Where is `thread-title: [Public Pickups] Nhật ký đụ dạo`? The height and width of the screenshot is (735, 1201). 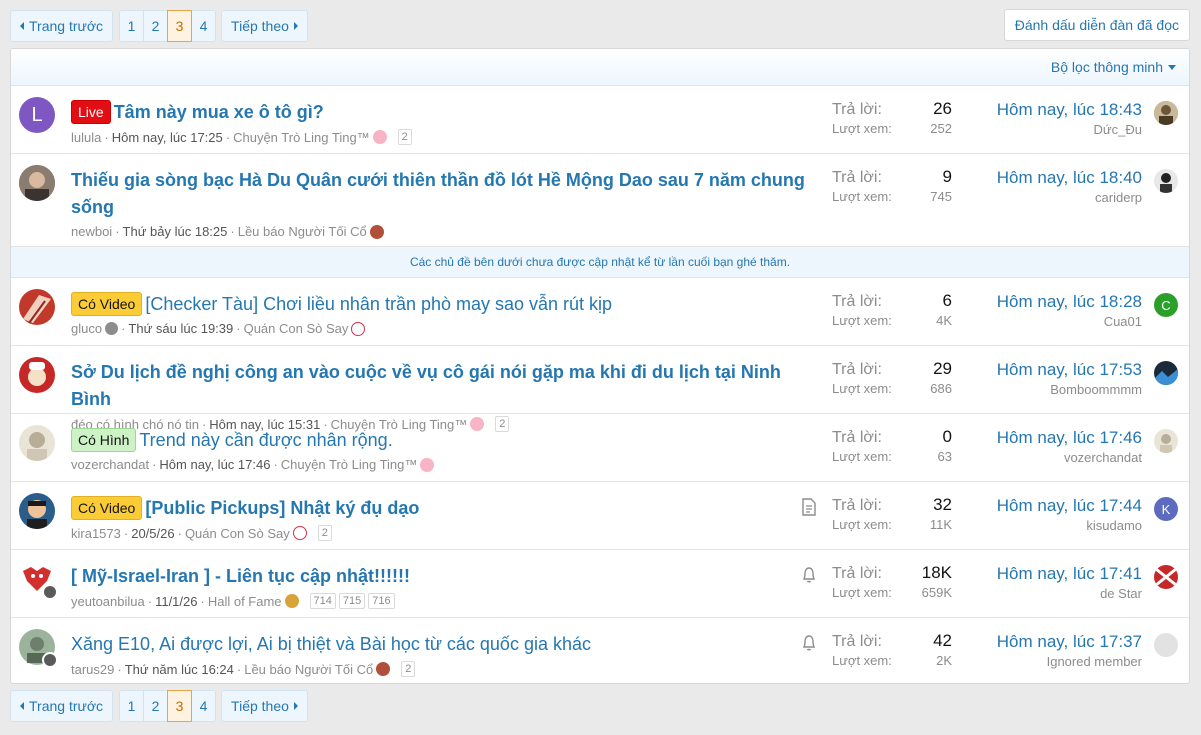
thread-title: [Public Pickups] Nhật ký đụ dạo is located at coordinates (282, 508).